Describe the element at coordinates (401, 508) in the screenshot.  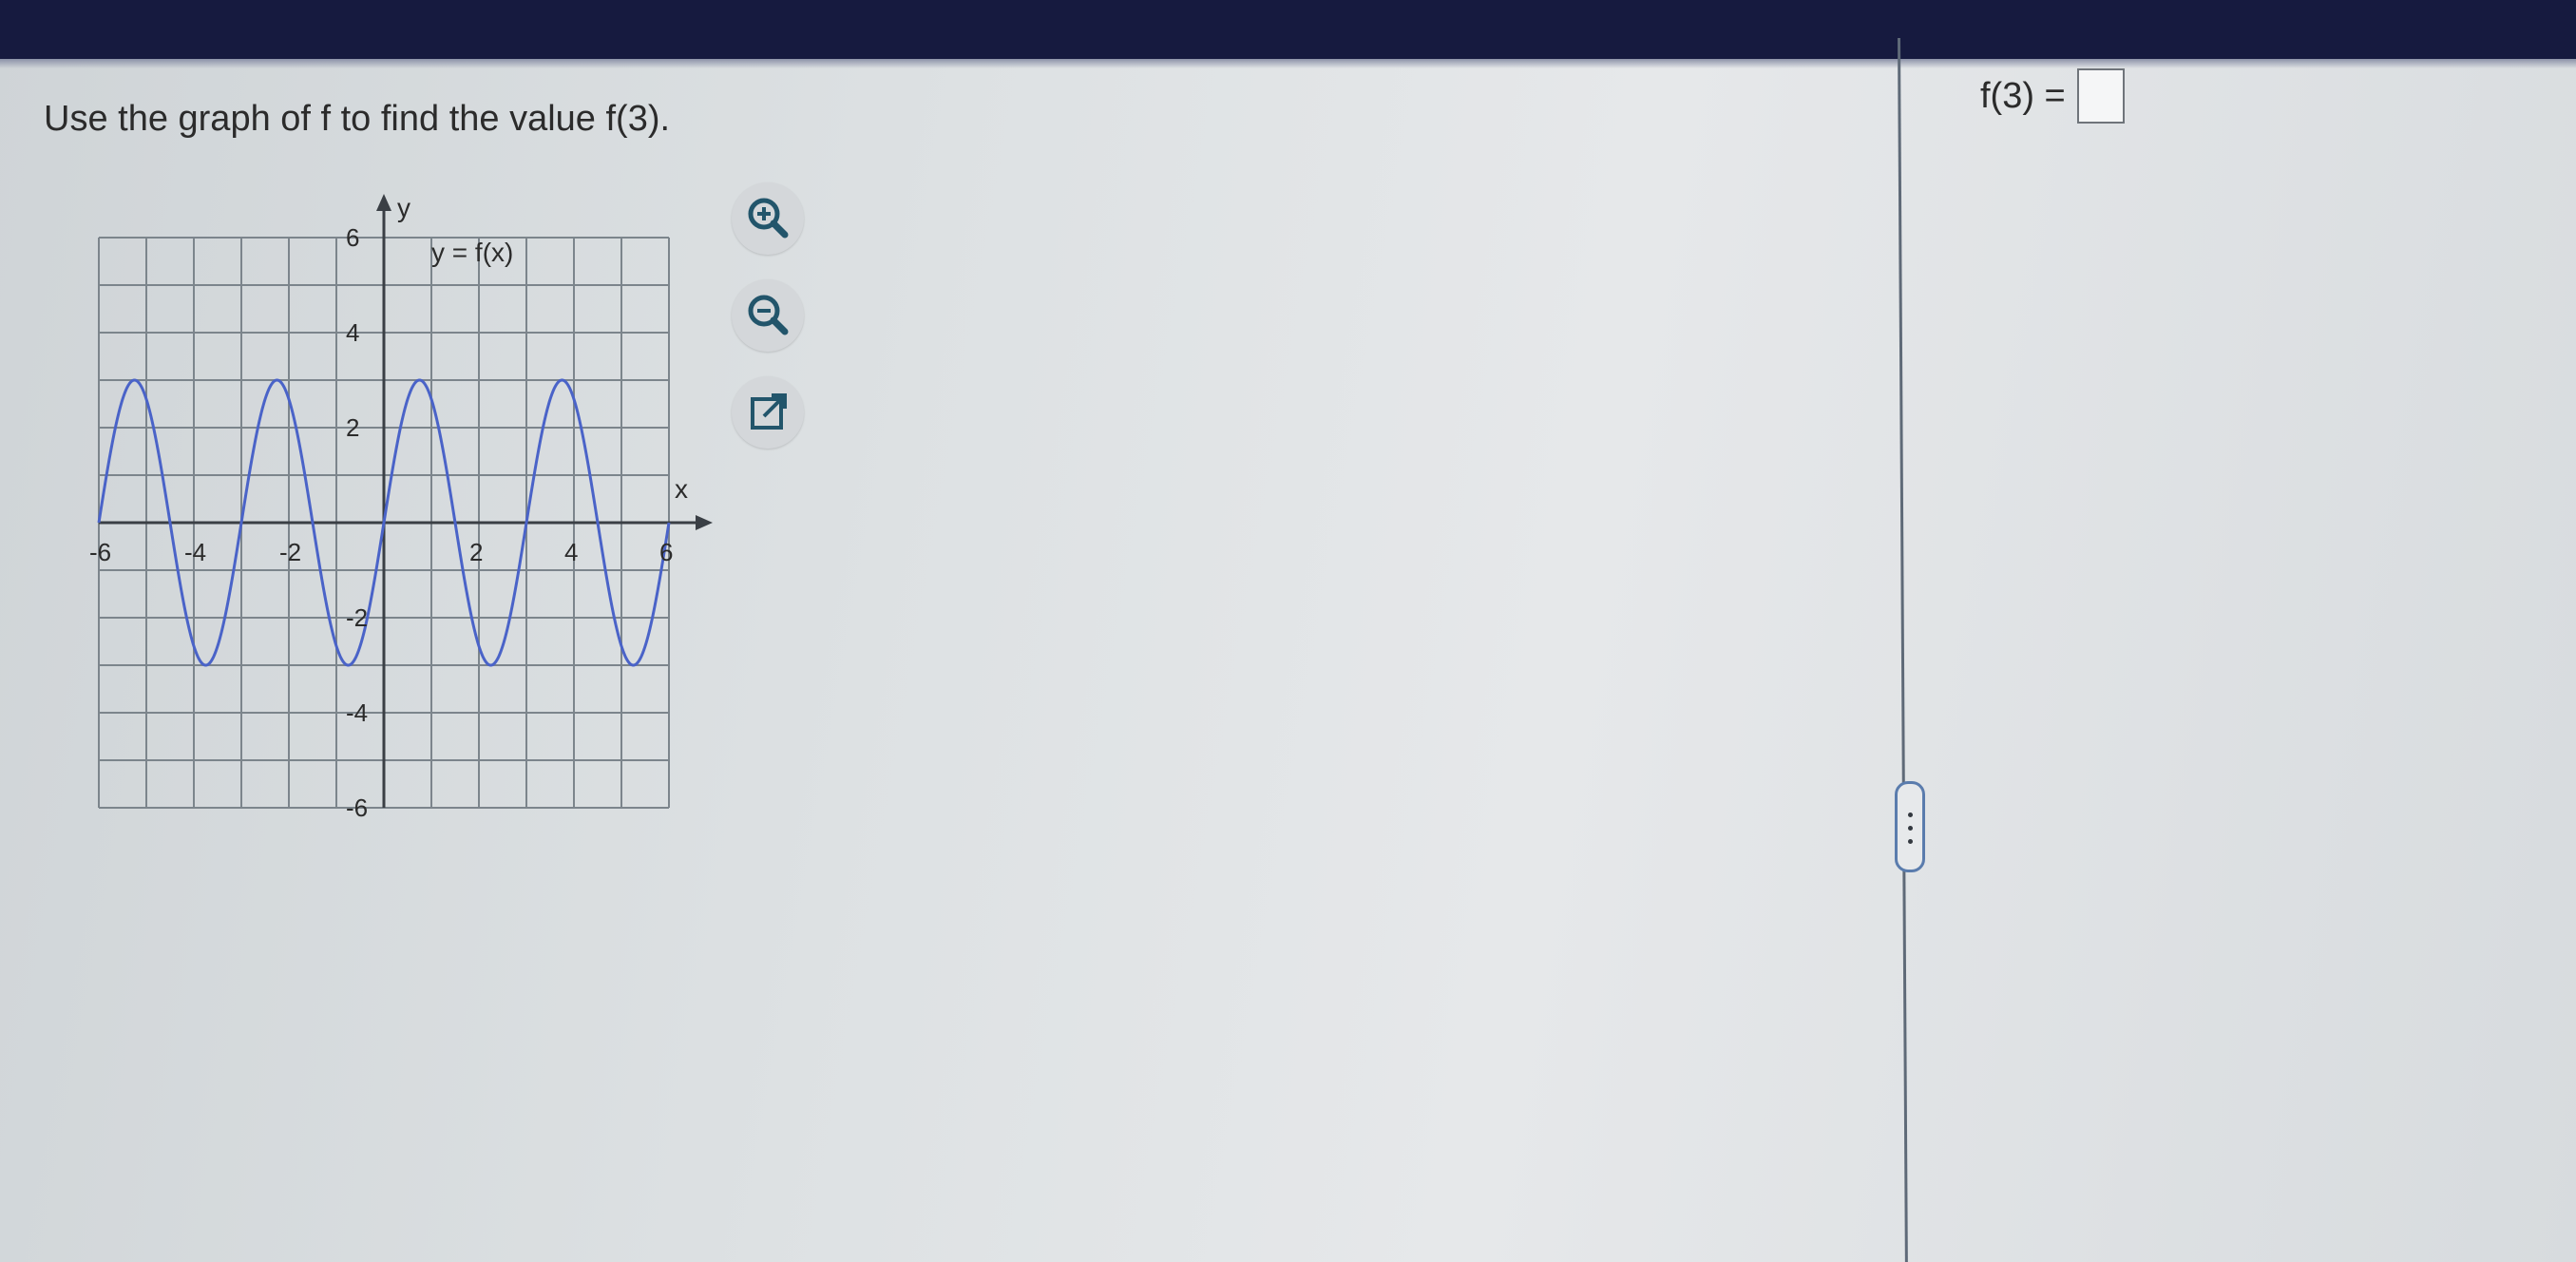
I see `function-graph: x y y = f(x) -6 -4 -2 2 4 6 6 4 2 -2 -4 -6` at that location.